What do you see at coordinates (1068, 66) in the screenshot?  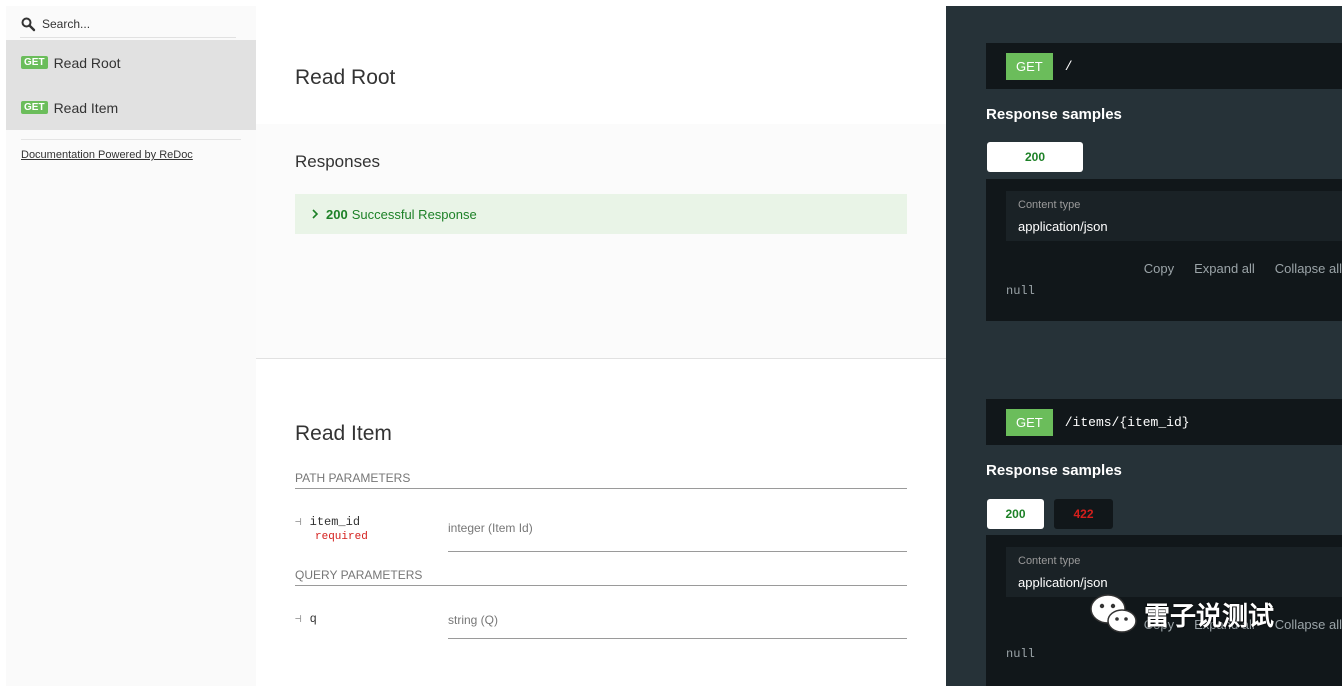 I see `endpoint-path: /` at bounding box center [1068, 66].